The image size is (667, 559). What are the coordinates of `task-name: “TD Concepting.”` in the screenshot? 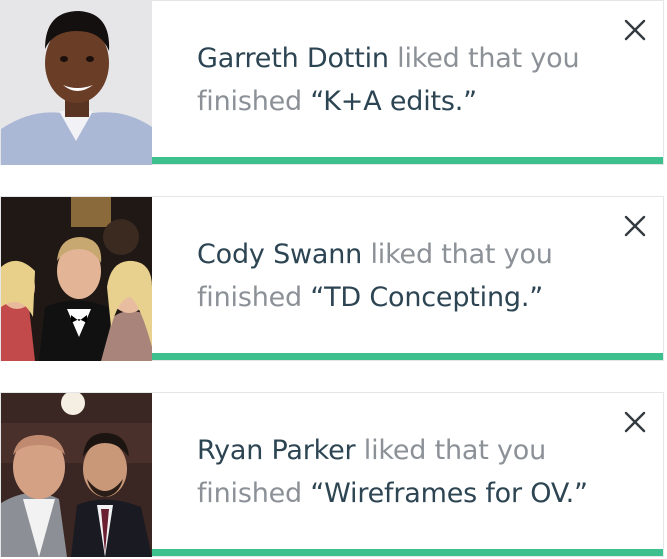 It's located at (426, 297).